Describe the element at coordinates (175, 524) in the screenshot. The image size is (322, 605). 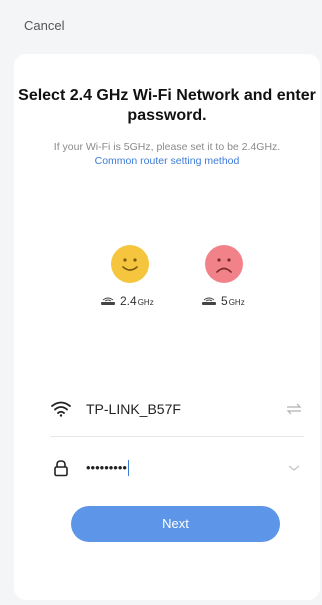
I see `next-button: Next` at that location.